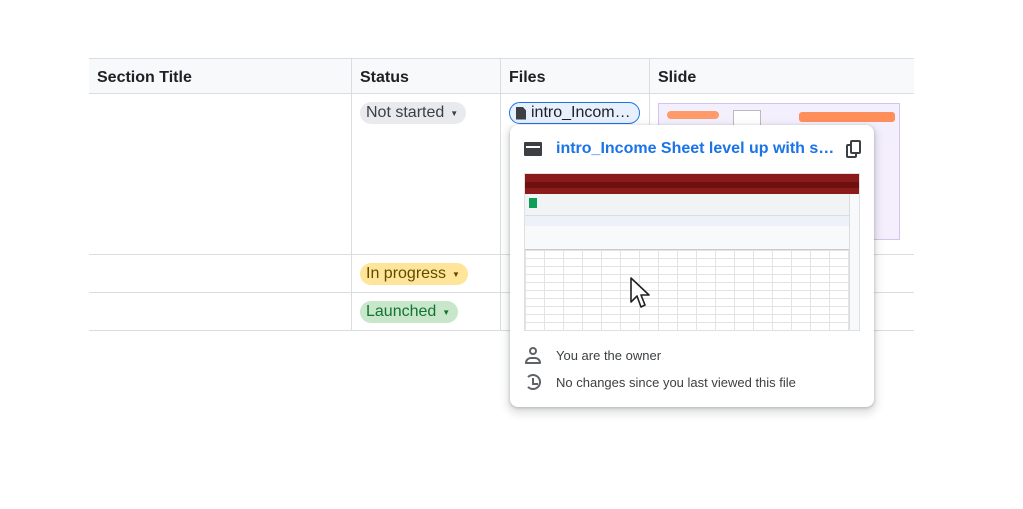 The height and width of the screenshot is (509, 1023). What do you see at coordinates (406, 273) in the screenshot?
I see `status-chip-label: In progress` at bounding box center [406, 273].